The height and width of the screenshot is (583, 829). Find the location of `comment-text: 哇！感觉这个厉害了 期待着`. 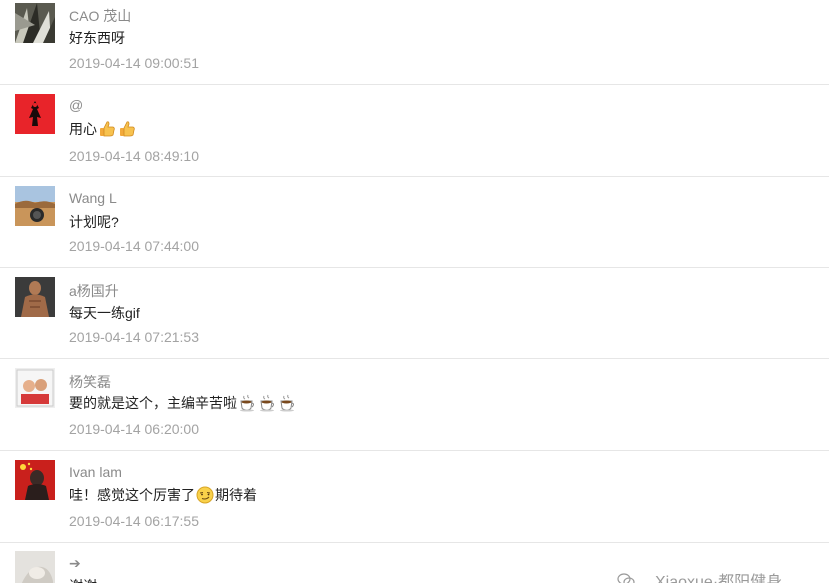

comment-text: 哇！感觉这个厉害了 期待着 is located at coordinates (163, 495).